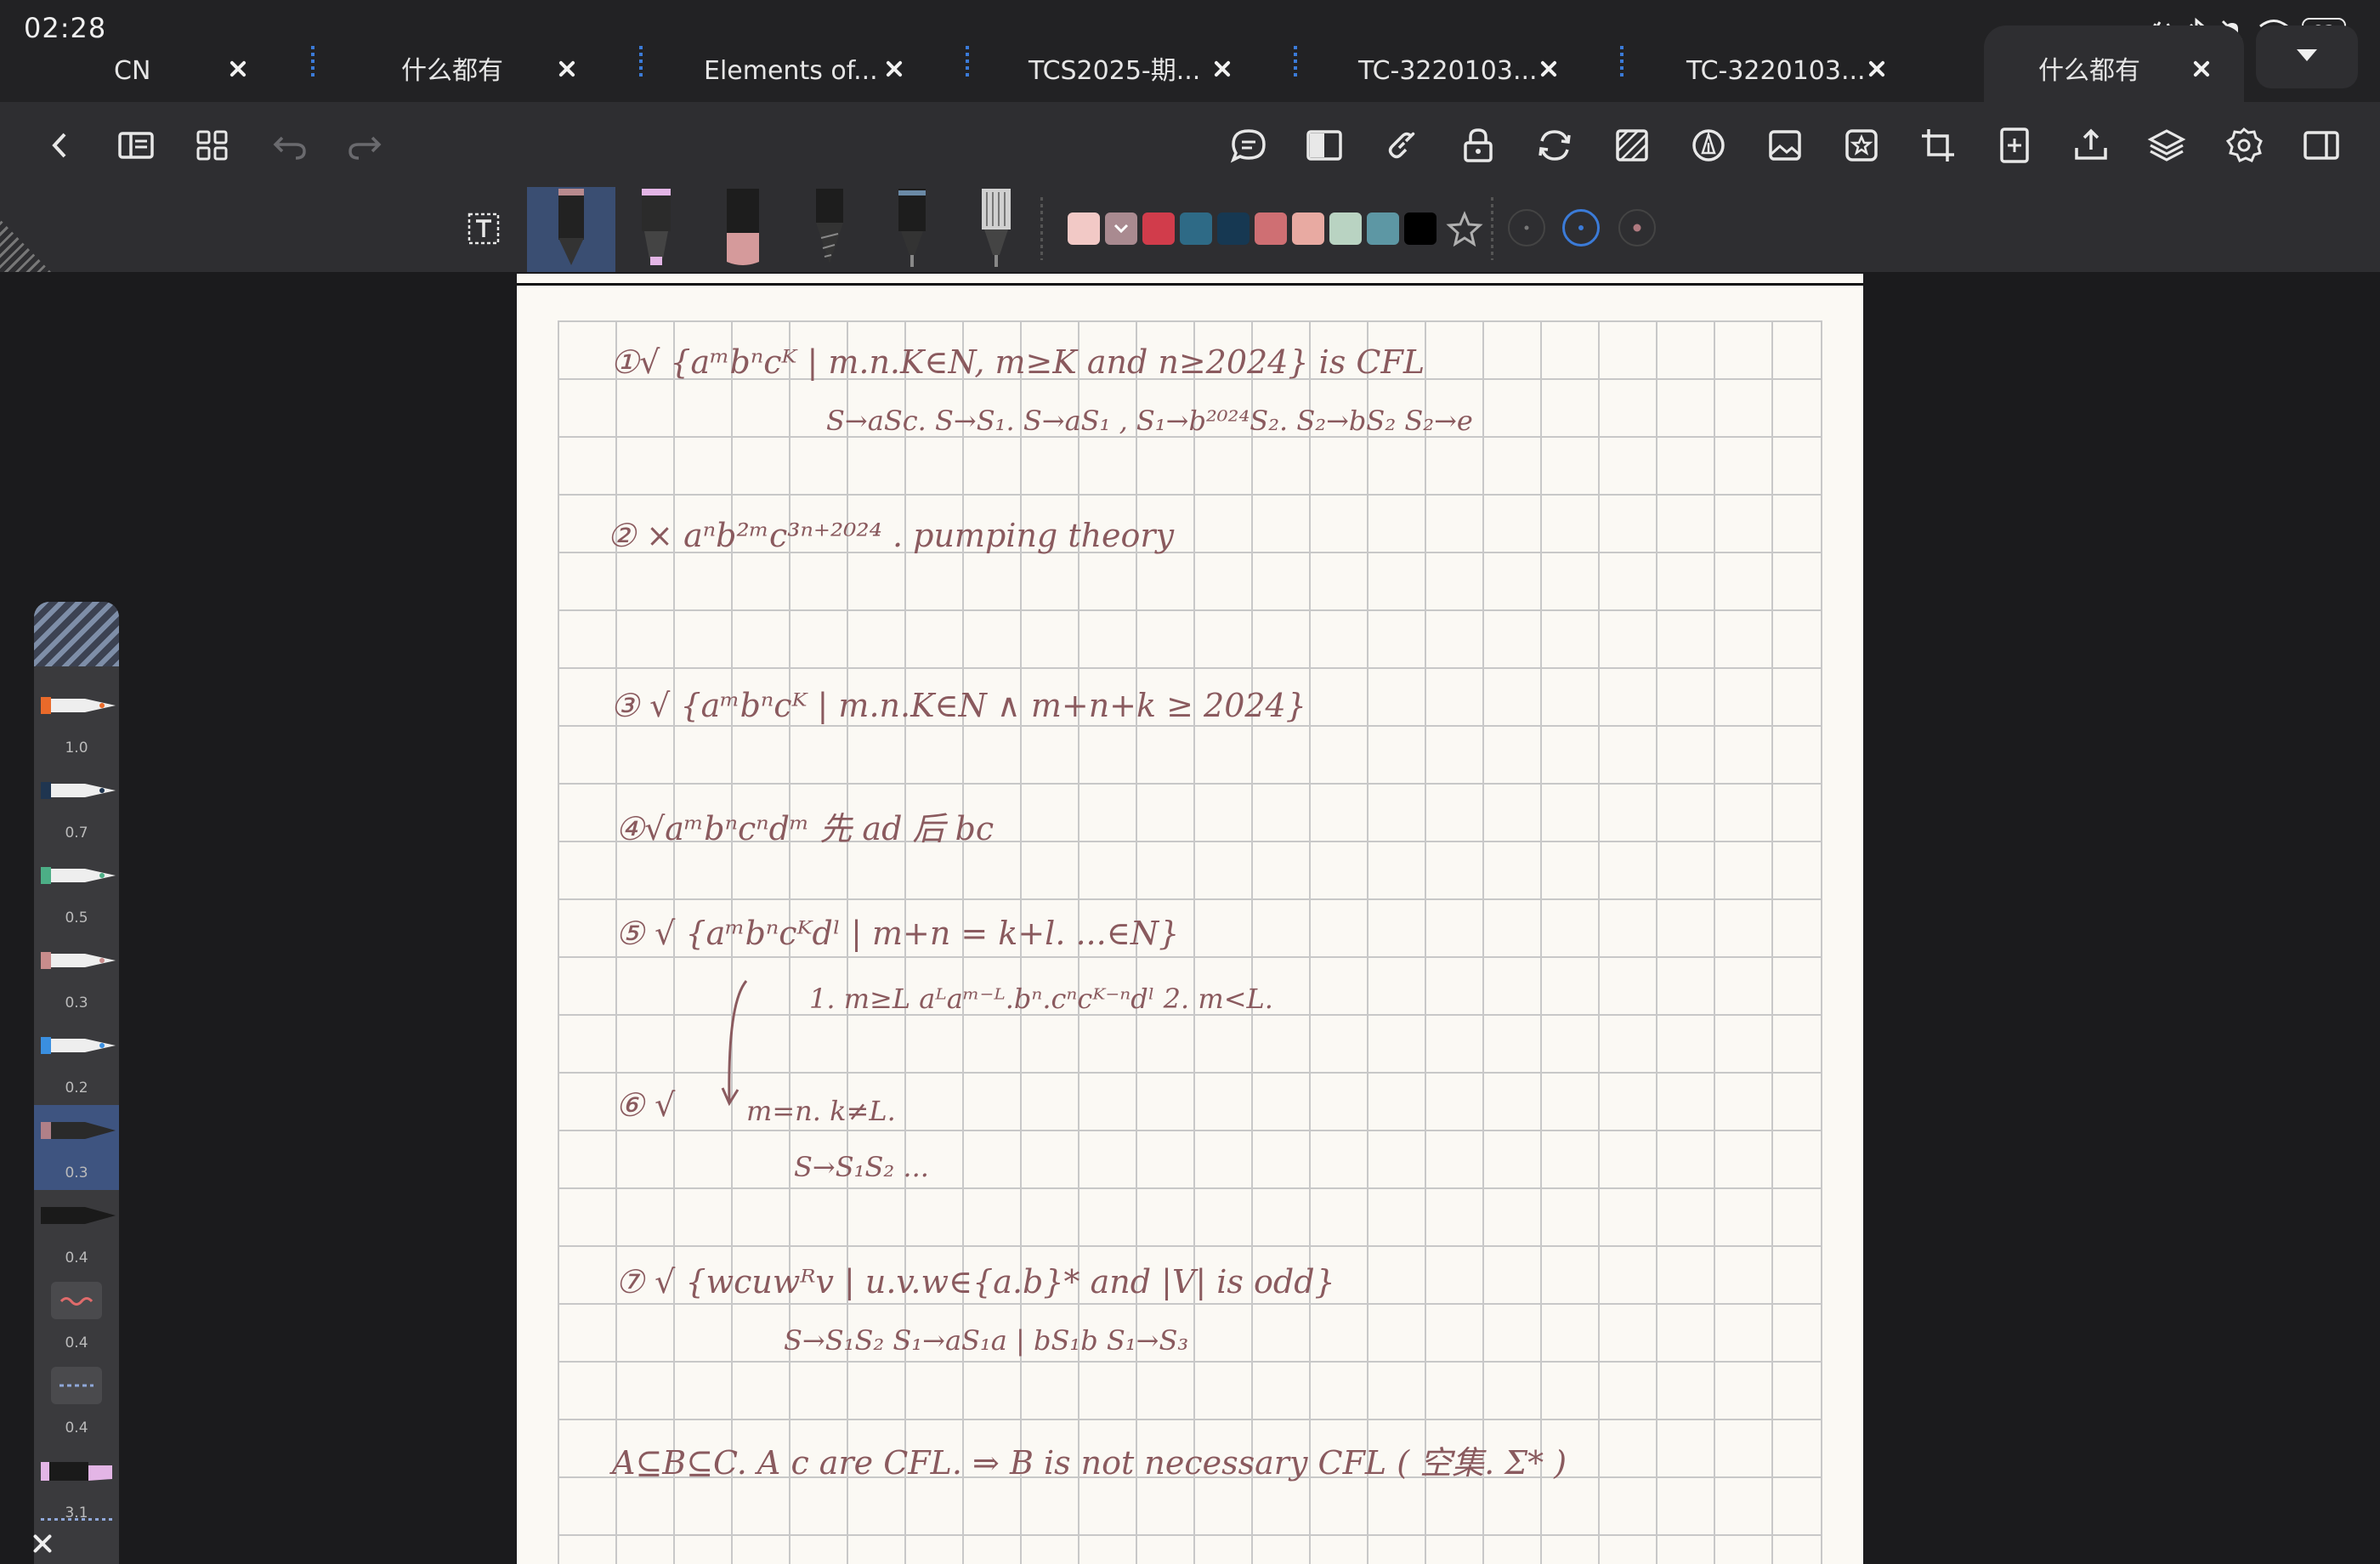  What do you see at coordinates (1581, 228) in the screenshot?
I see `stroke-size-medium` at bounding box center [1581, 228].